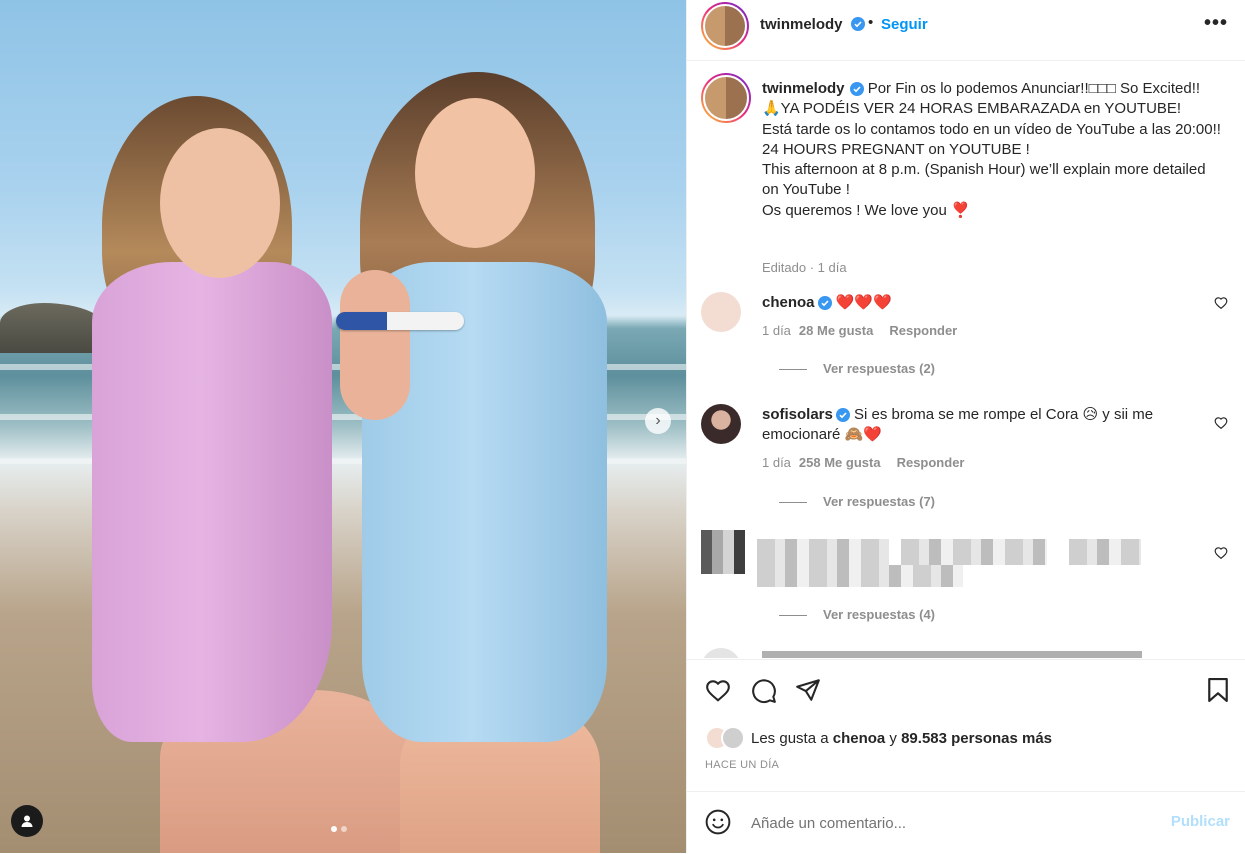 The width and height of the screenshot is (1245, 854). Describe the element at coordinates (893, 738) in the screenshot. I see `likes-middle: y` at that location.